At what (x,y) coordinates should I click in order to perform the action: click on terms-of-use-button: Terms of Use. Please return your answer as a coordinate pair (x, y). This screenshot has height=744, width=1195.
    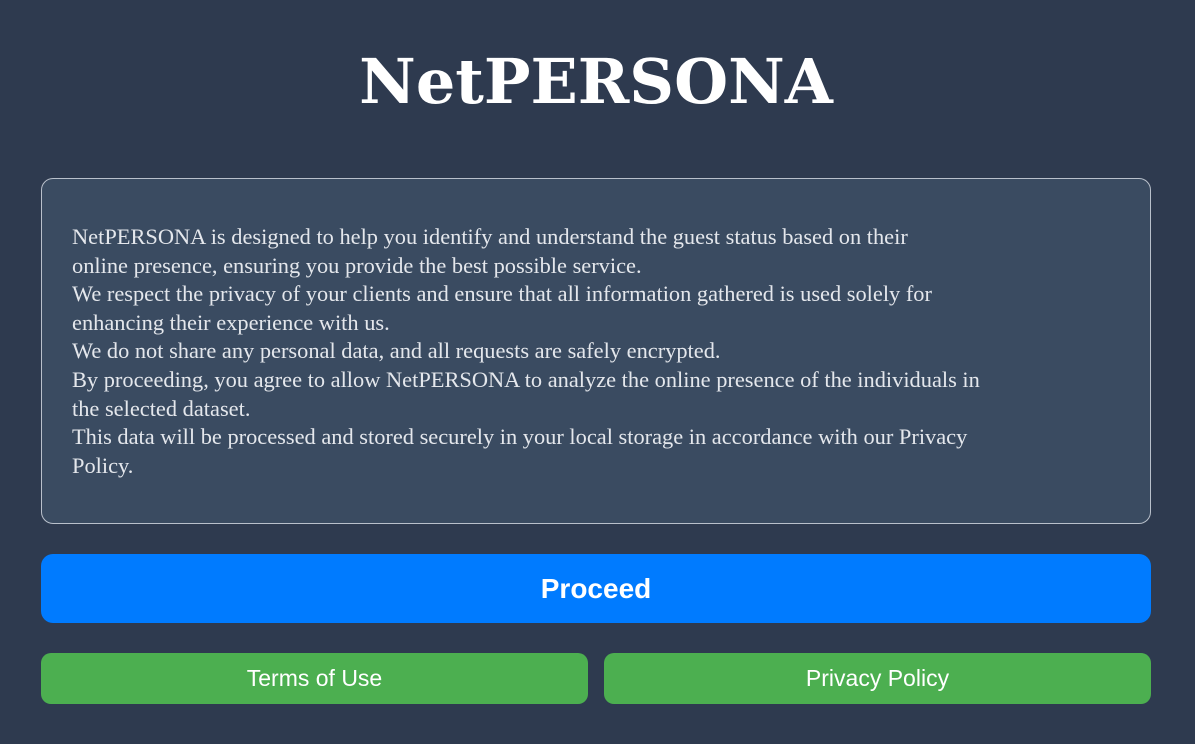
    Looking at the image, I should click on (314, 678).